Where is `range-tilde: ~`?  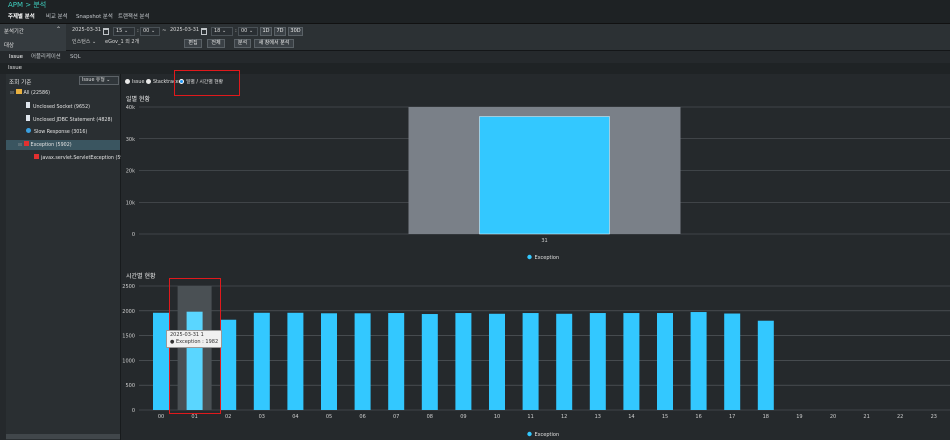 range-tilde: ~ is located at coordinates (164, 31).